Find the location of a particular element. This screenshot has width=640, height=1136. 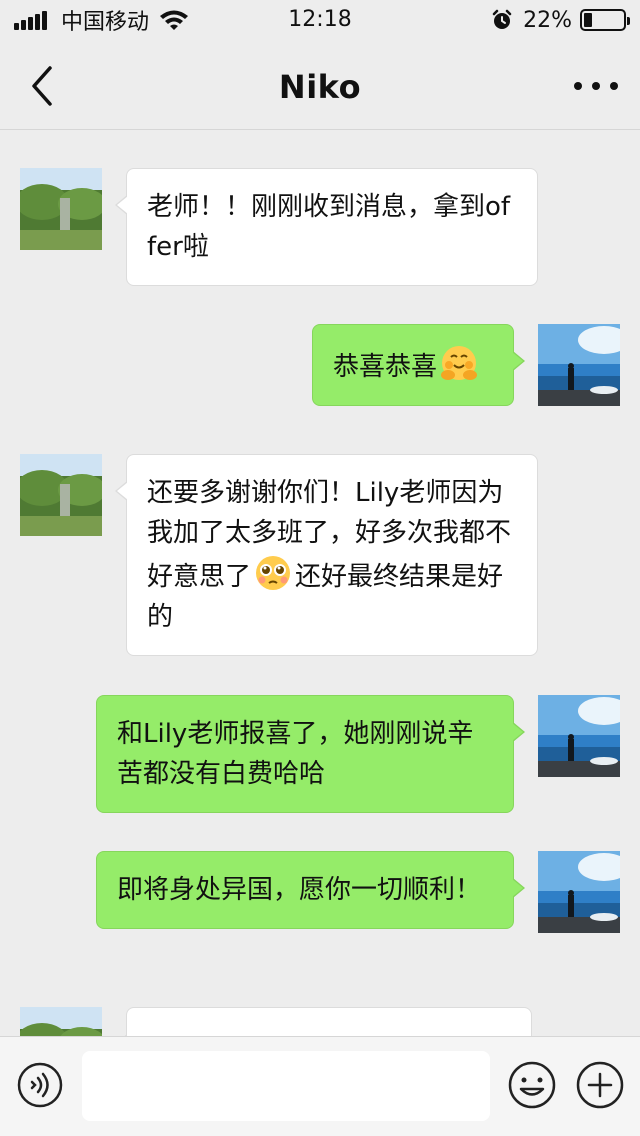

message-bubble-incoming: 老师！！刚刚收到消息，拿到offer啦 is located at coordinates (326, 227).